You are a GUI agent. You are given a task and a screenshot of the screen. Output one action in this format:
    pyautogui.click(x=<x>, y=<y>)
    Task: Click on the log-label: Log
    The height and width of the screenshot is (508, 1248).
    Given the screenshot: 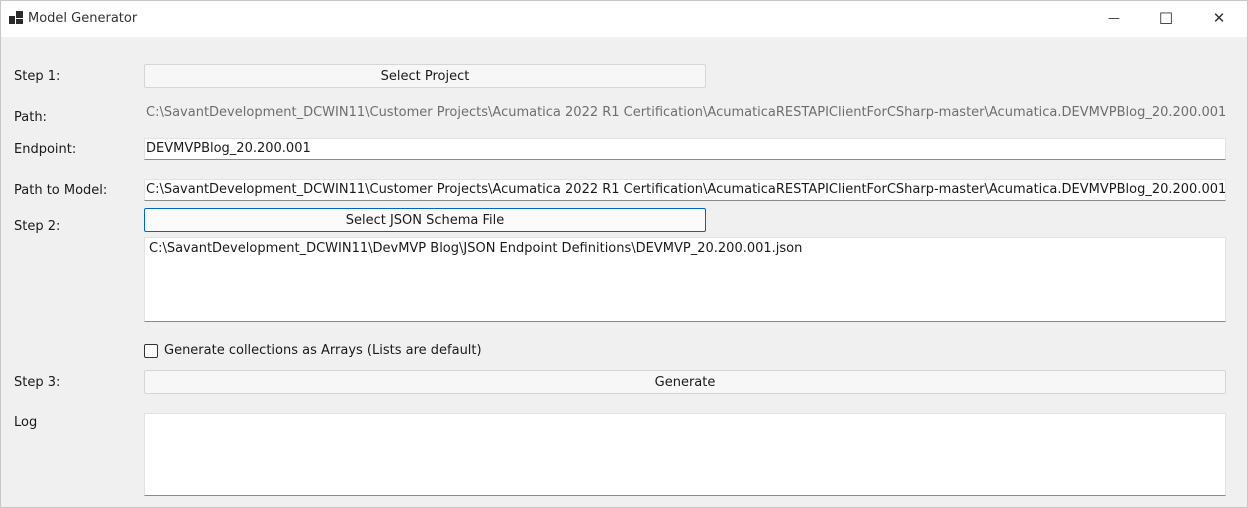 What is the action you would take?
    pyautogui.click(x=26, y=422)
    